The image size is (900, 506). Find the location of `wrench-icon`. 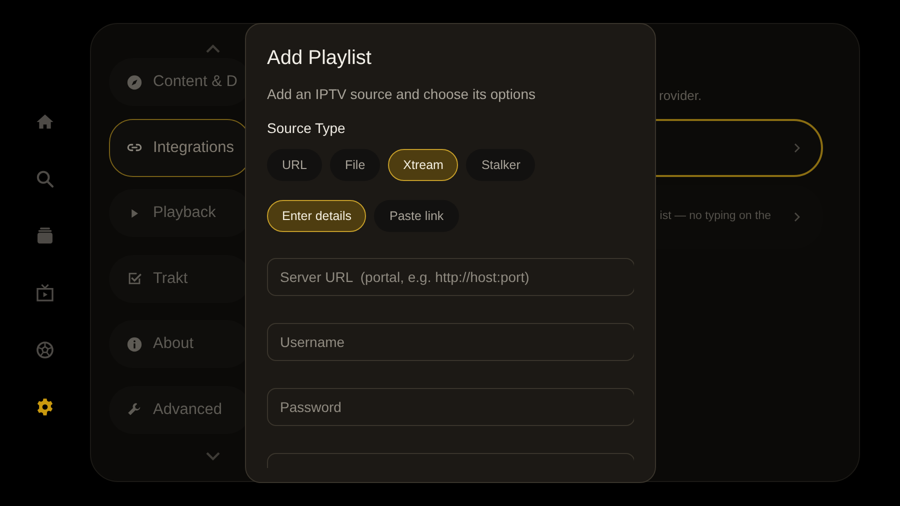

wrench-icon is located at coordinates (134, 409).